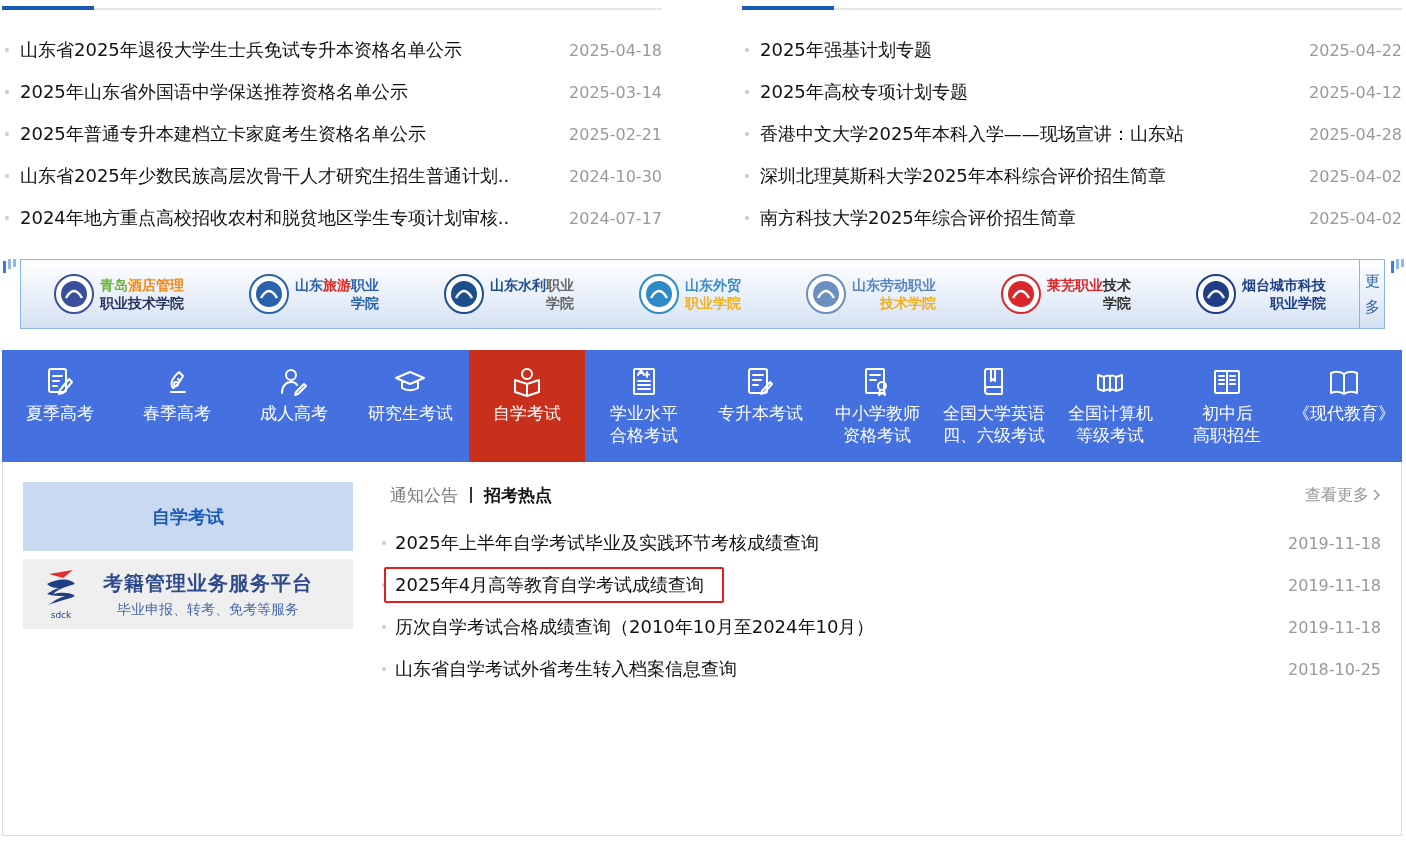 The height and width of the screenshot is (846, 1406). What do you see at coordinates (841, 627) in the screenshot?
I see `content-link: 历次自学考试合格成绩查询（2010年10月至2024年10月）` at bounding box center [841, 627].